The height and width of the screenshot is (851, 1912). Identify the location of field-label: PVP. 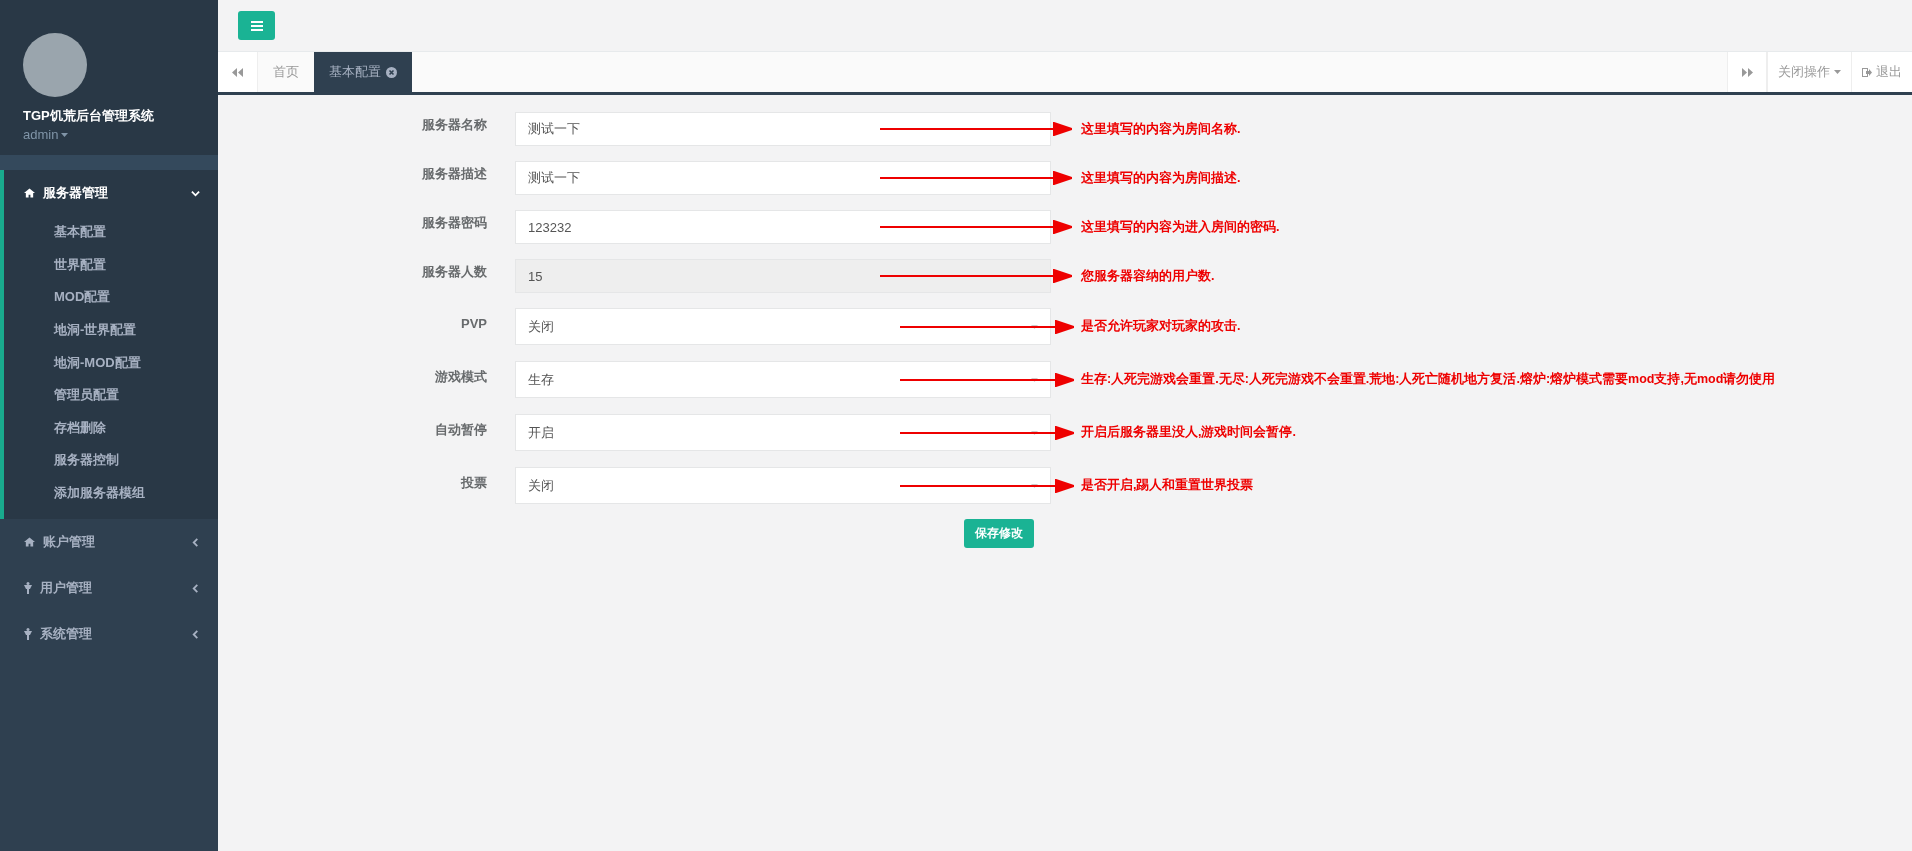
(473, 324).